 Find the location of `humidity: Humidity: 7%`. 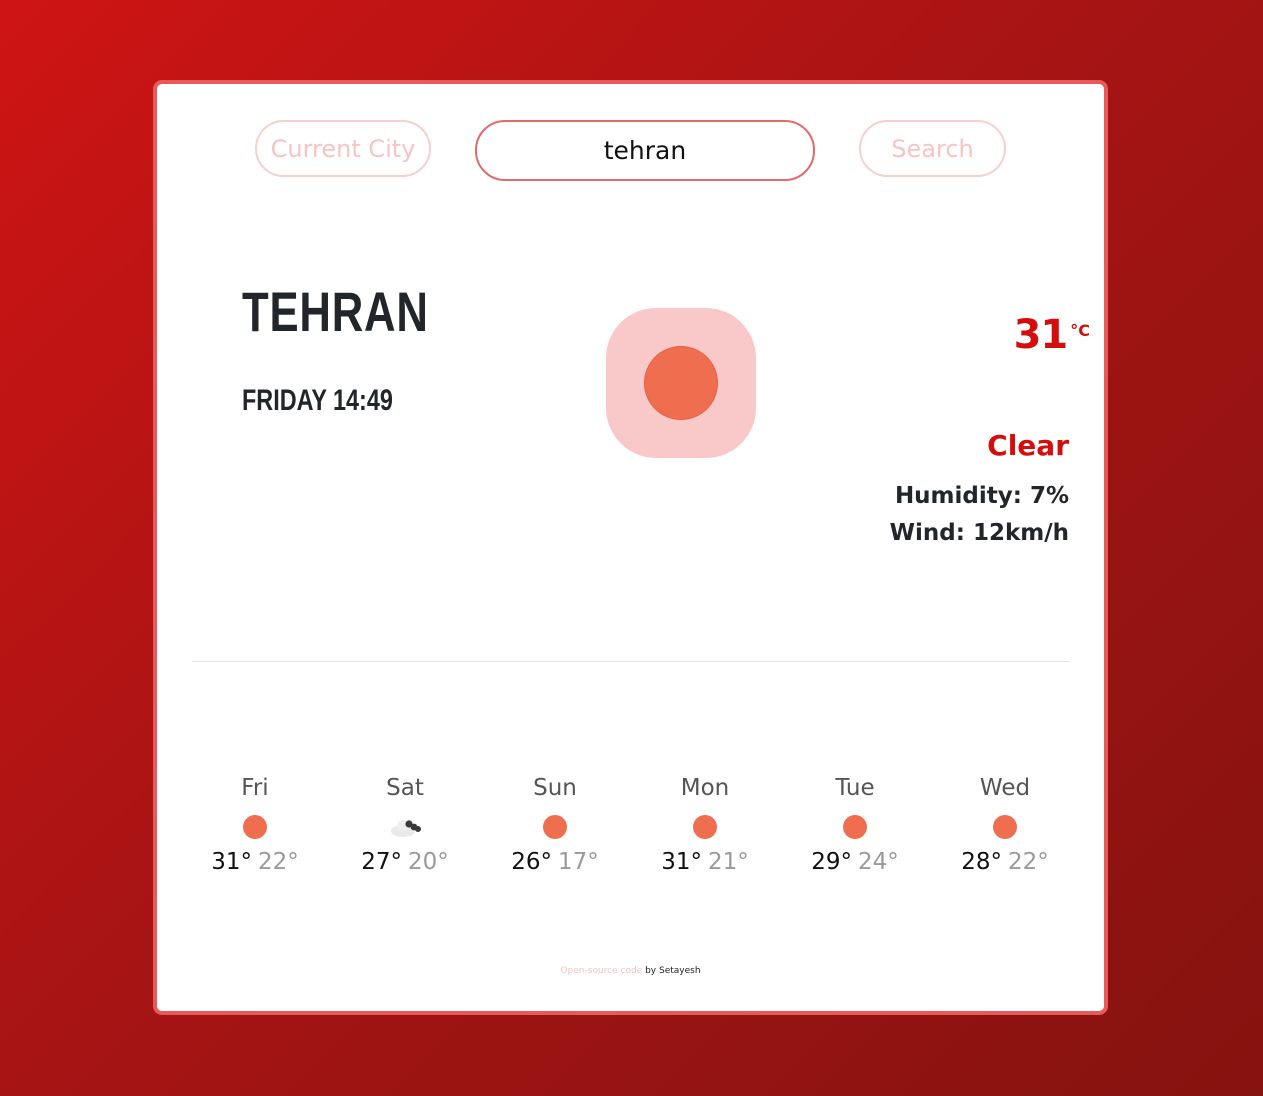

humidity: Humidity: 7% is located at coordinates (981, 496).